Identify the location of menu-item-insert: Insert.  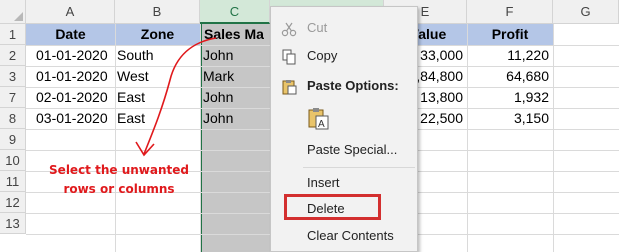
(344, 184).